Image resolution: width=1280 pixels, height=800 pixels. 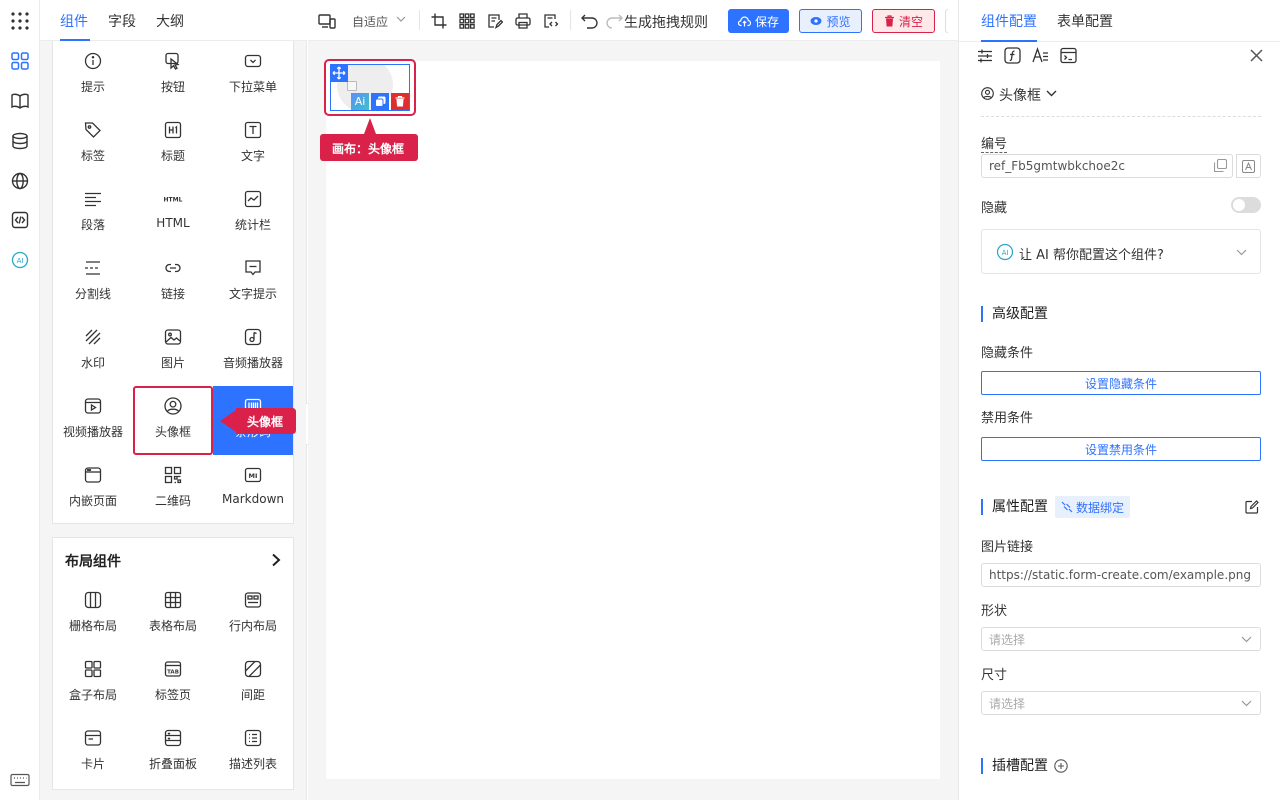 I want to click on component-tag: 标签, so click(x=93, y=144).